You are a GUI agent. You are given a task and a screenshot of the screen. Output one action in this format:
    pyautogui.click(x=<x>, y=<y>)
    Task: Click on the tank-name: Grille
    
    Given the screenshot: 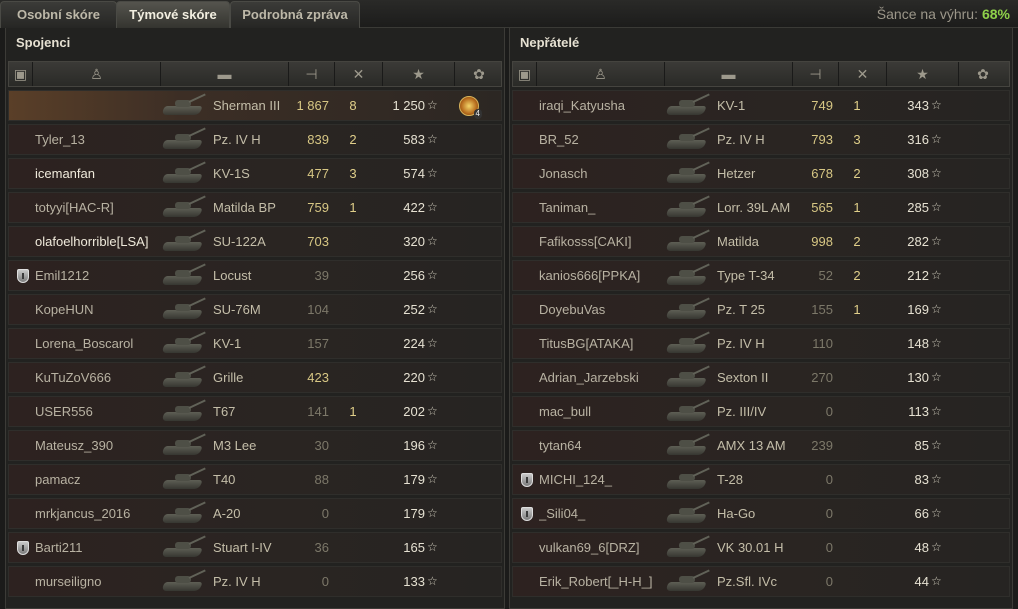 What is the action you would take?
    pyautogui.click(x=228, y=377)
    